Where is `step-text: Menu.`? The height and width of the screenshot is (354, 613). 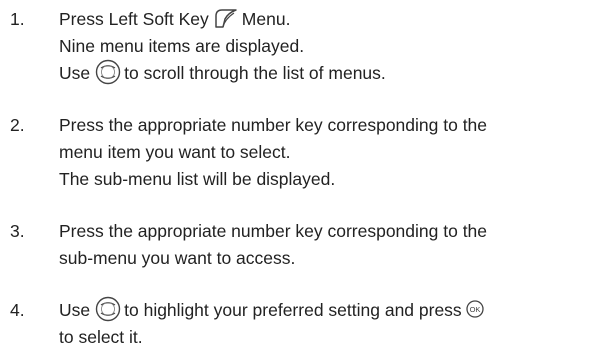
step-text: Menu. is located at coordinates (266, 19).